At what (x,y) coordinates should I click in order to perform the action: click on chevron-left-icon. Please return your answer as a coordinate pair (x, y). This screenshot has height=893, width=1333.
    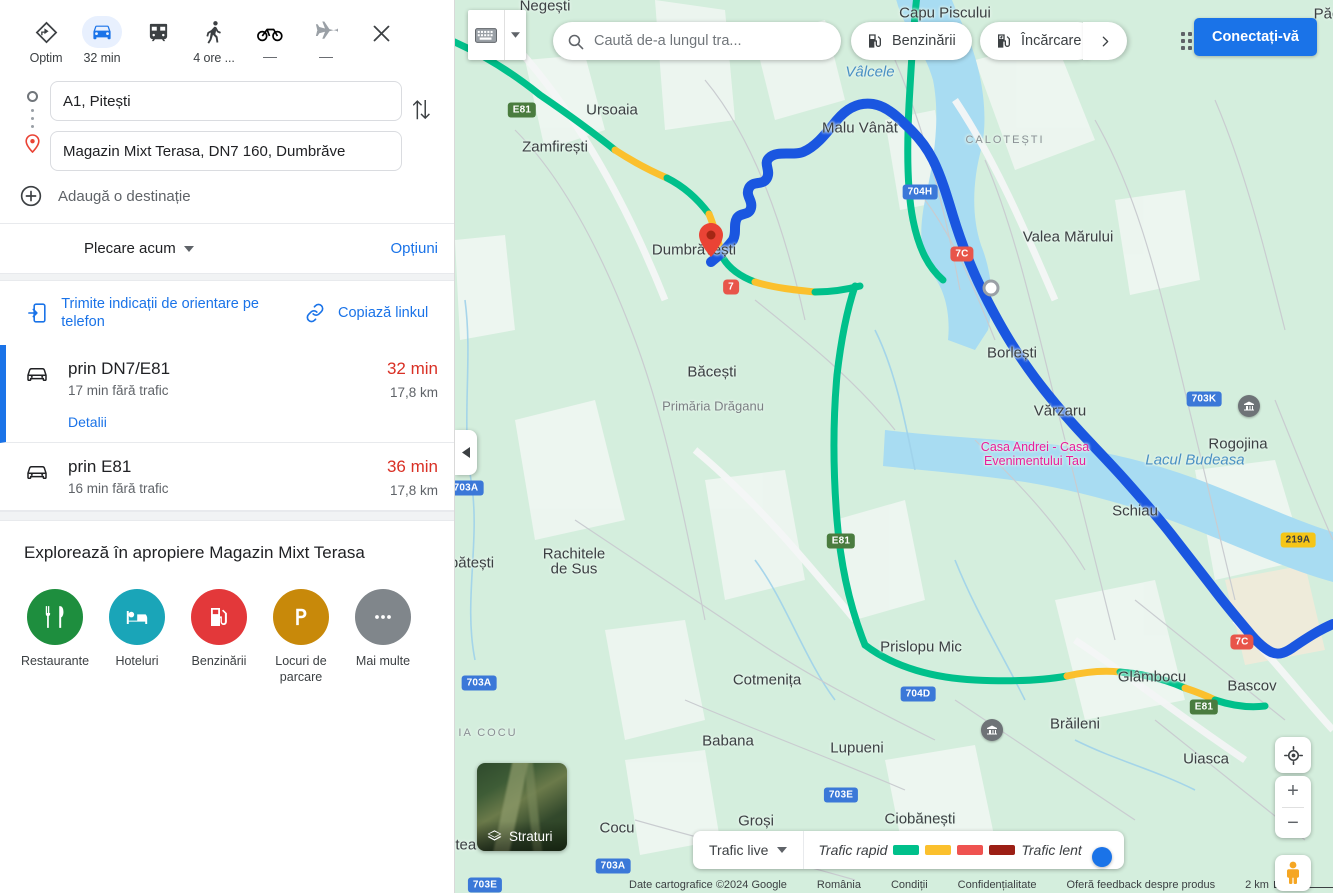
    Looking at the image, I should click on (466, 452).